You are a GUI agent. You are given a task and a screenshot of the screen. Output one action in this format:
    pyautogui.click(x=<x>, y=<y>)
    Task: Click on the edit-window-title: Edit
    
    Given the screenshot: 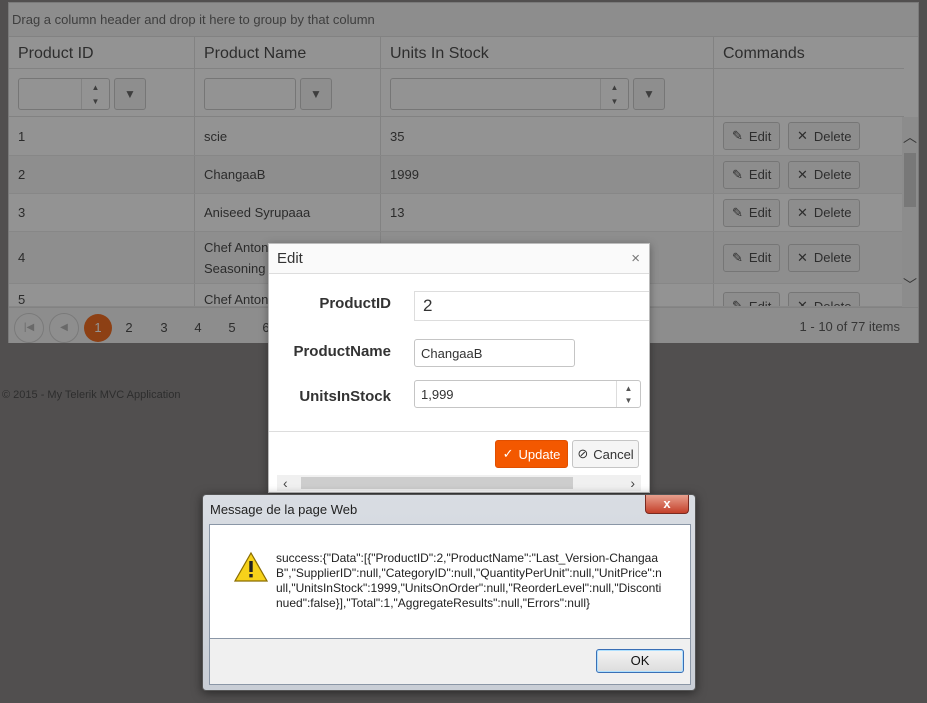 What is the action you would take?
    pyautogui.click(x=459, y=259)
    